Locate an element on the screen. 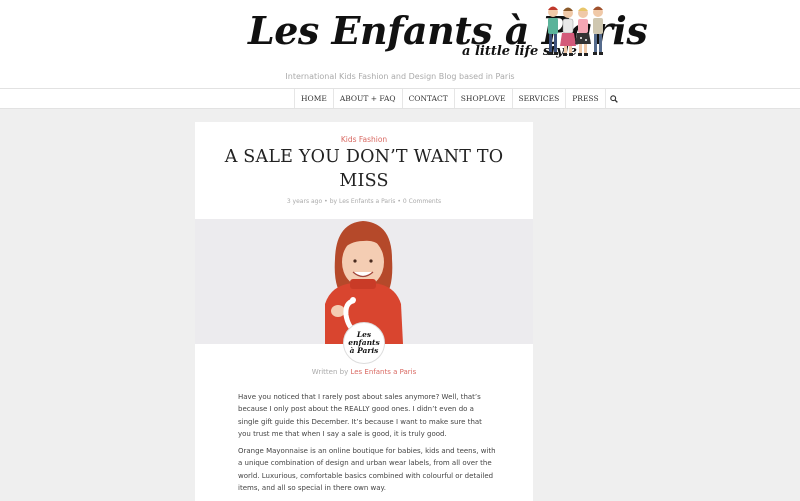  nav-contact: CONTACT is located at coordinates (429, 98).